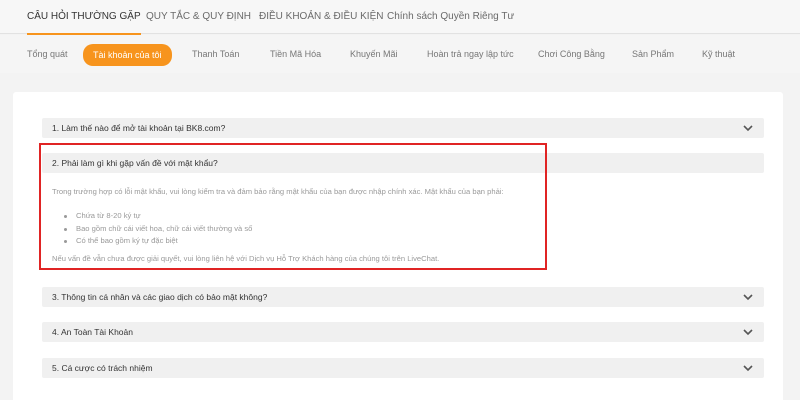 The image size is (800, 400). What do you see at coordinates (321, 17) in the screenshot?
I see `tab-terms: ĐIỀU KHOẢN & ĐIỀU KIỆN` at bounding box center [321, 17].